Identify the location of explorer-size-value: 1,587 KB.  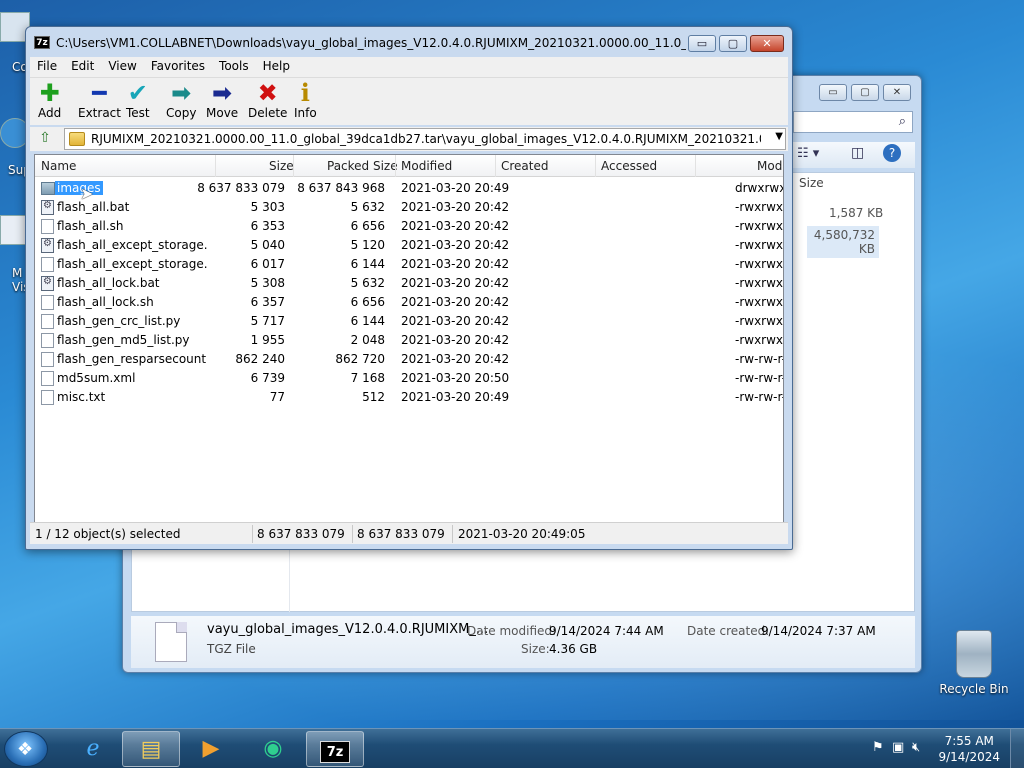
(856, 213).